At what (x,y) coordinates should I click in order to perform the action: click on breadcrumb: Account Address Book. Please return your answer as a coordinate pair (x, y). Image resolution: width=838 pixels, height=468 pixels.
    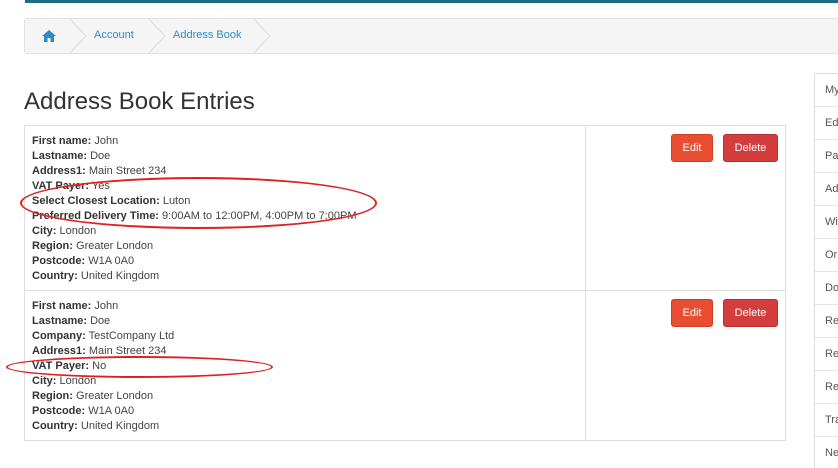
    Looking at the image, I should click on (431, 36).